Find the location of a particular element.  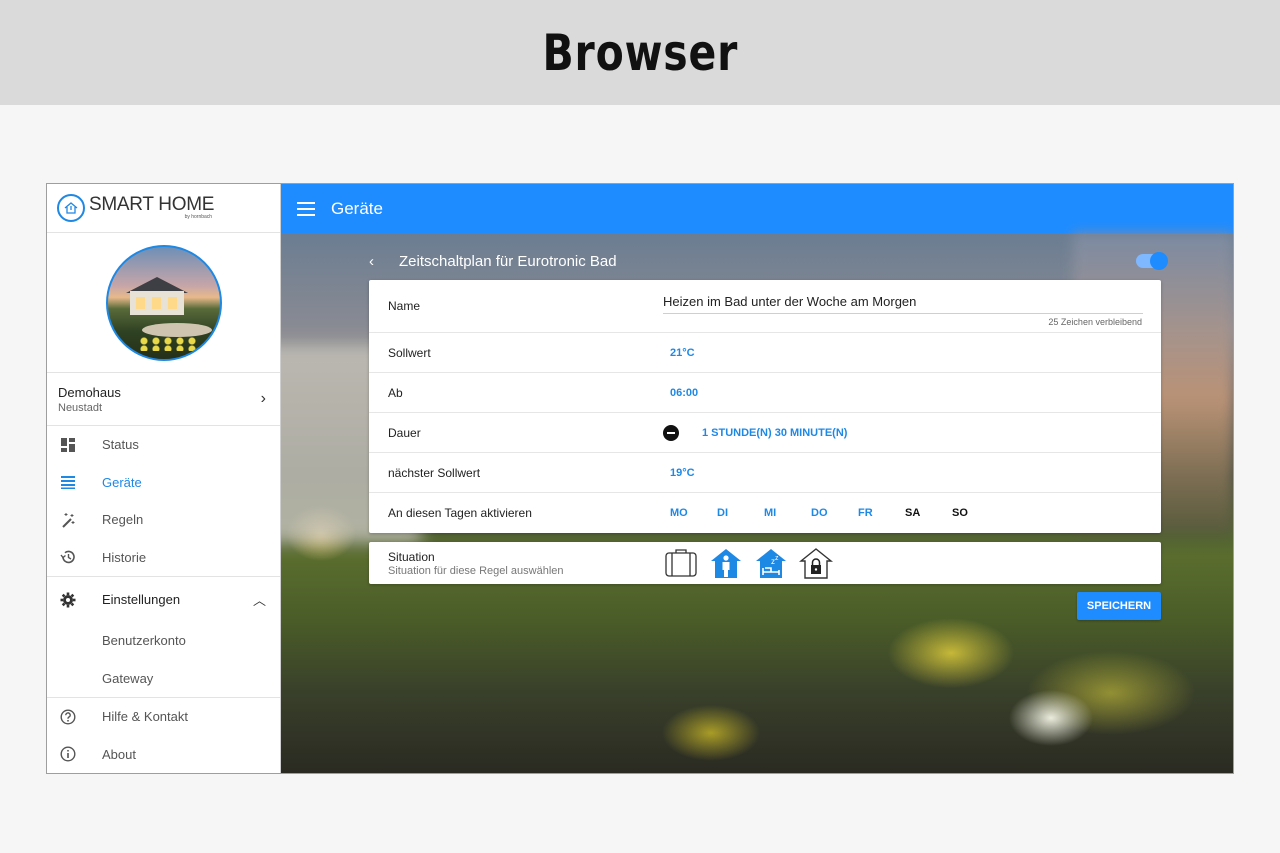

next-sollwert-label: nächster Sollwert is located at coordinates (434, 472).